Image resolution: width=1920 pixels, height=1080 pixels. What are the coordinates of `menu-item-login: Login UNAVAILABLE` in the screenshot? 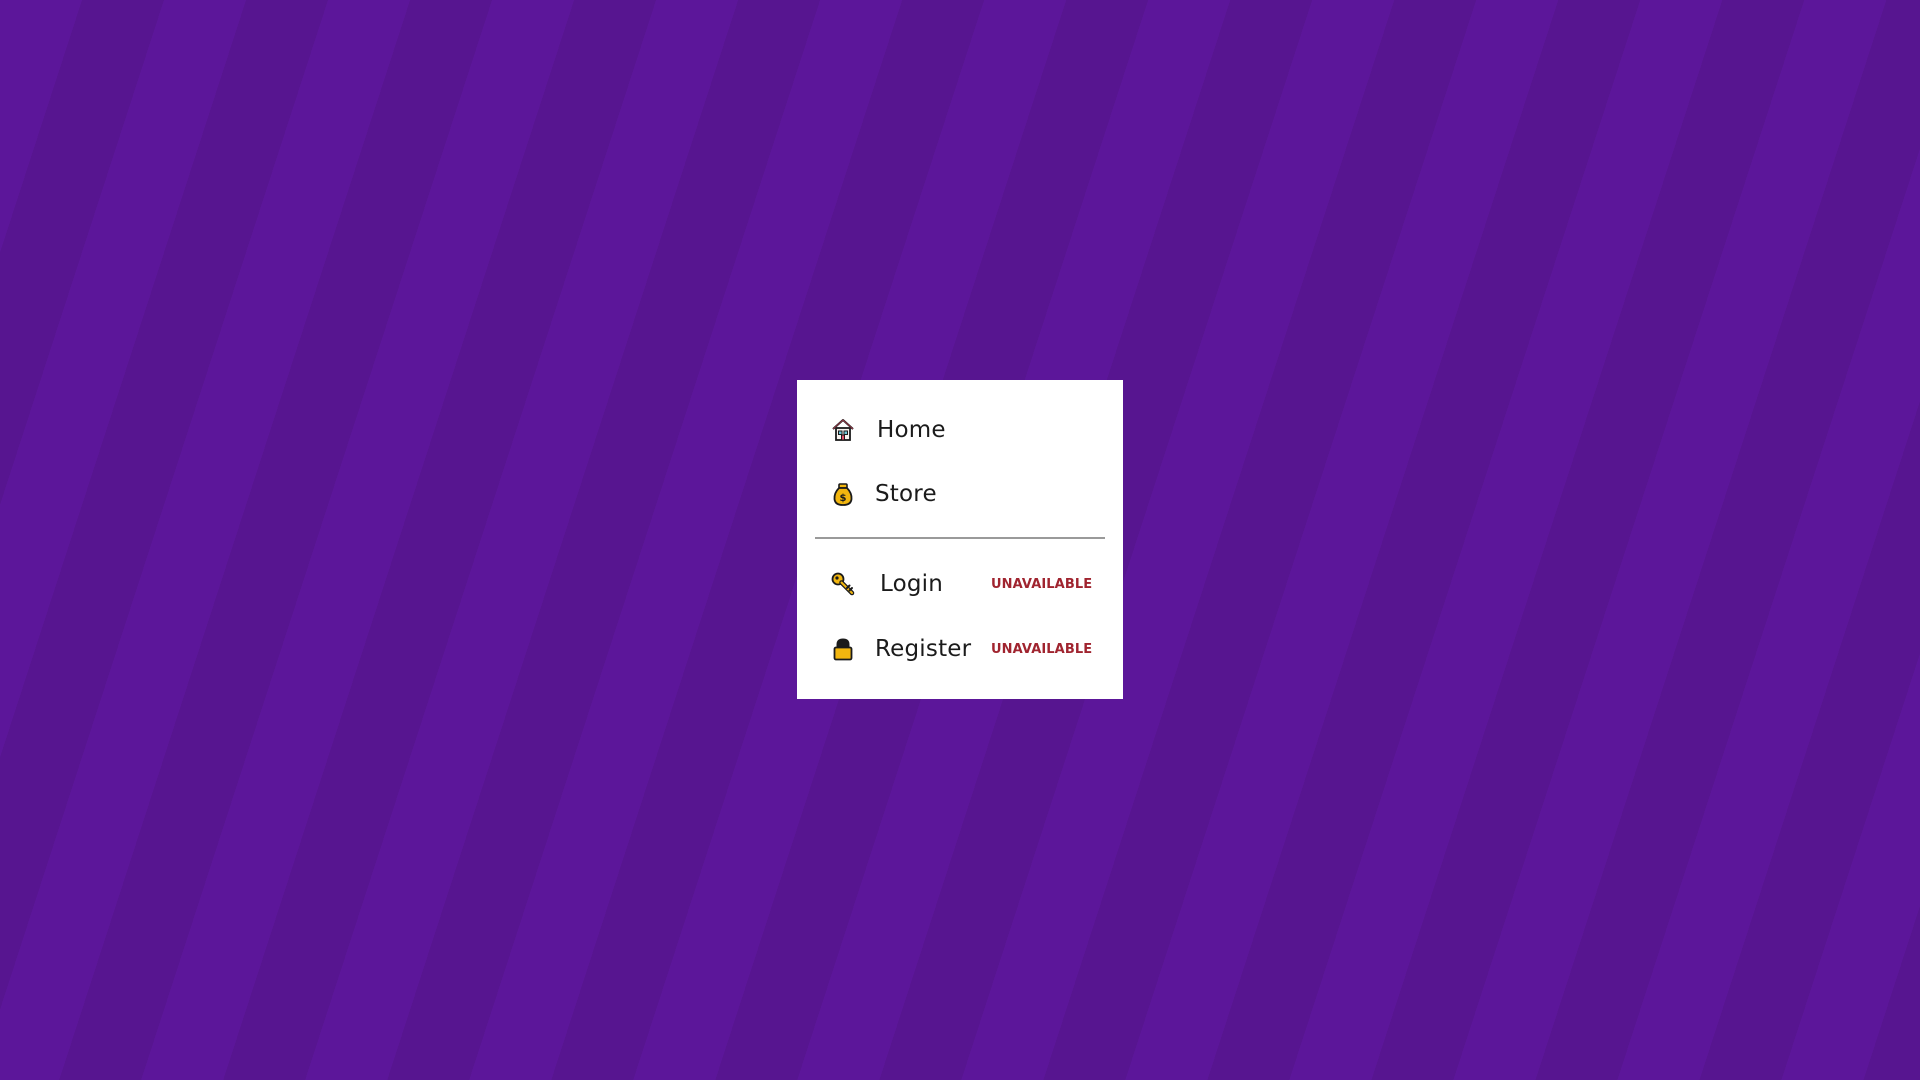 It's located at (960, 584).